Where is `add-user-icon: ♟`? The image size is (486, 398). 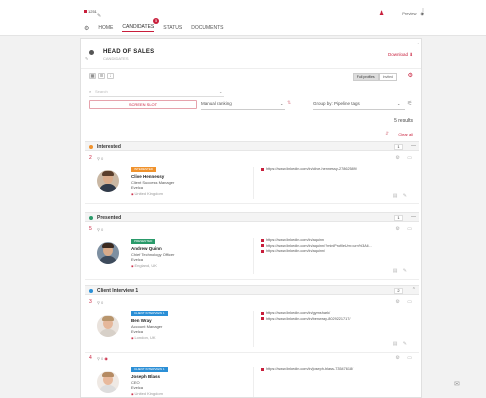
add-user-icon: ♟ is located at coordinates (381, 13).